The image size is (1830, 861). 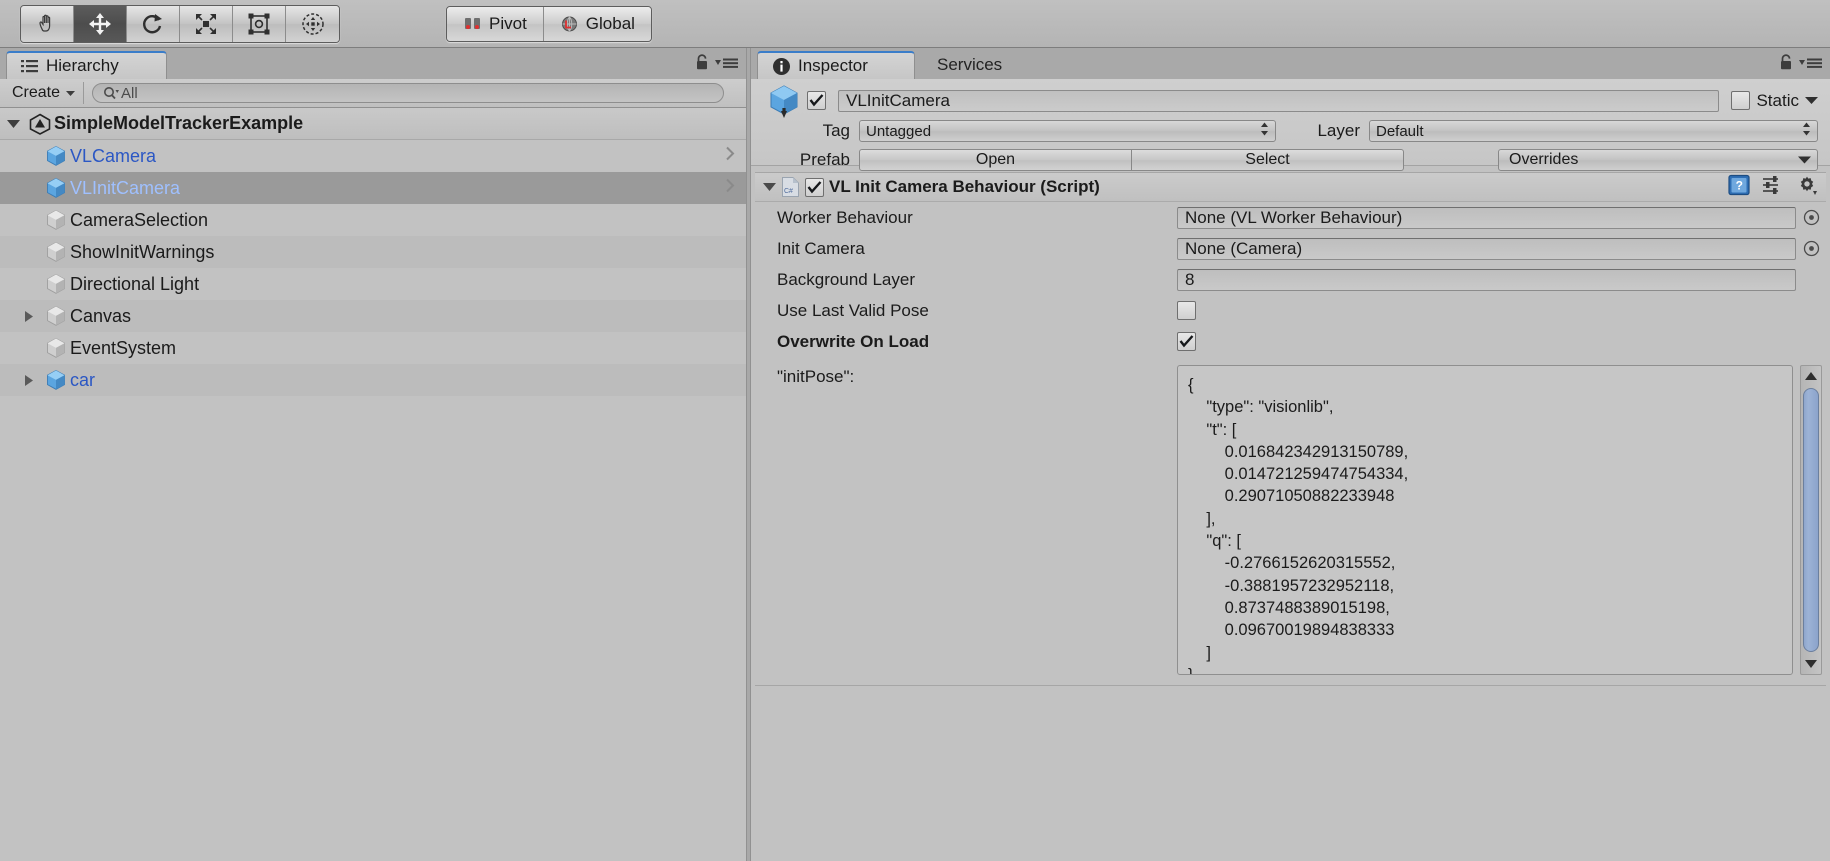 What do you see at coordinates (1400, 131) in the screenshot?
I see `layer-value: Default` at bounding box center [1400, 131].